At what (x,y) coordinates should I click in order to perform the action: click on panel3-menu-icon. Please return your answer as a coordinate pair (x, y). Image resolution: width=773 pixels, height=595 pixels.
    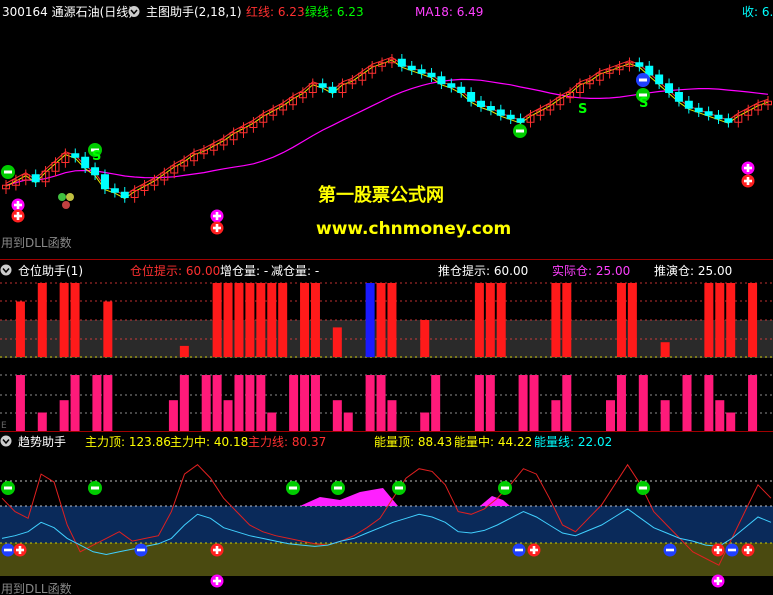
    Looking at the image, I should click on (6, 441).